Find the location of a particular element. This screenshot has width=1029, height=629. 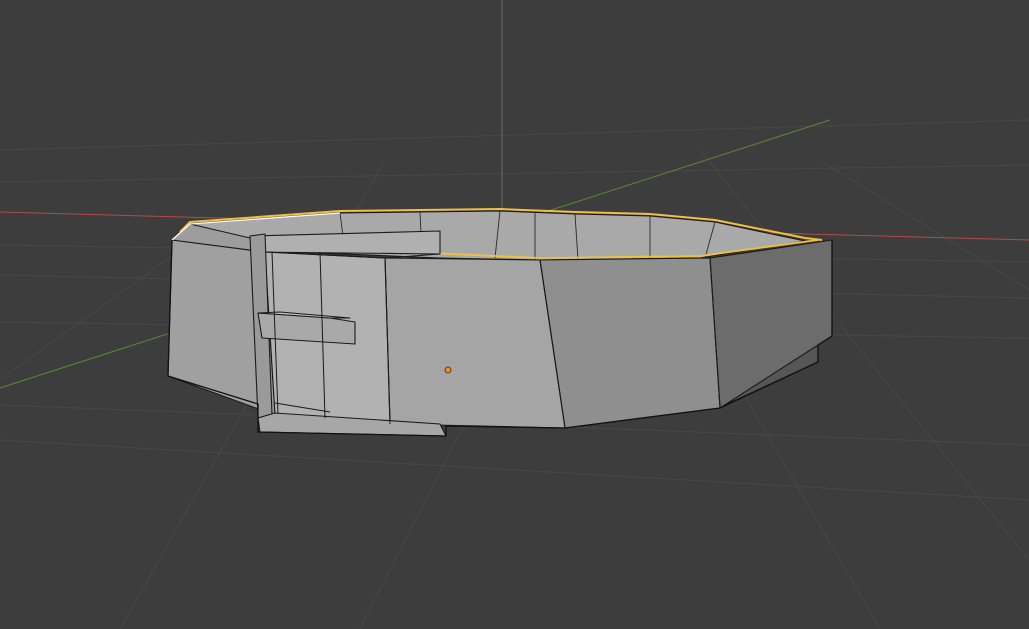

belt-front-outer-face is located at coordinates (475, 343).